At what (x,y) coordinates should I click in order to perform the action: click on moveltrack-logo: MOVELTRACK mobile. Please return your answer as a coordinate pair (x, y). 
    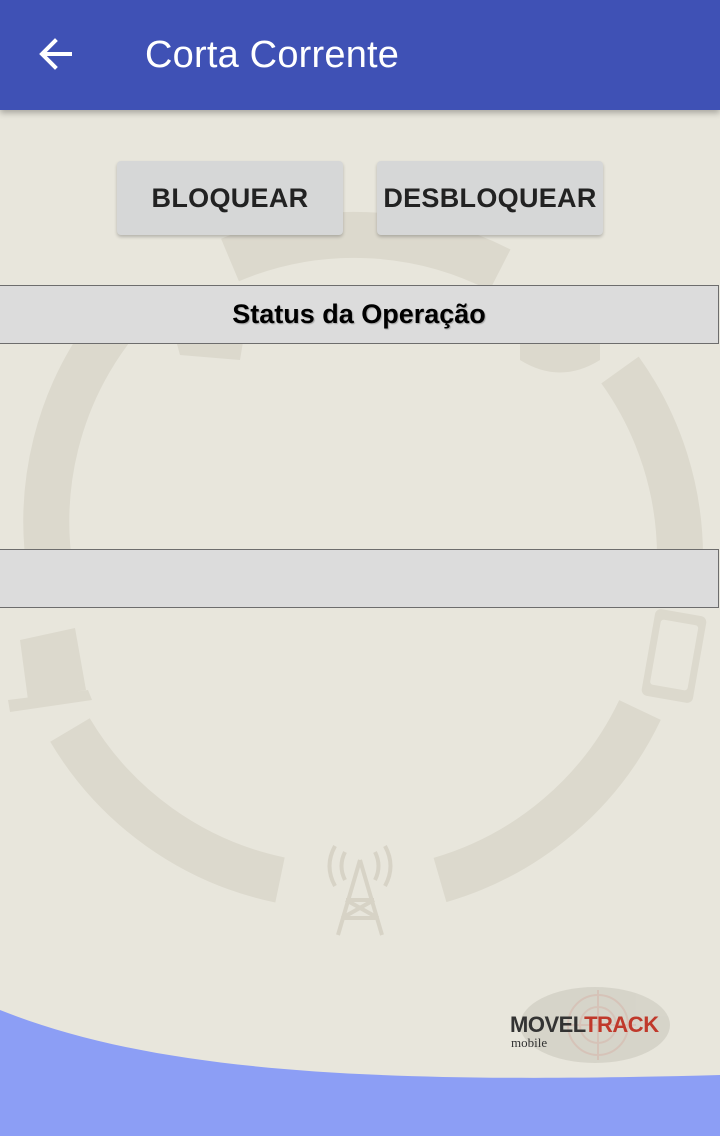
    Looking at the image, I should click on (600, 1027).